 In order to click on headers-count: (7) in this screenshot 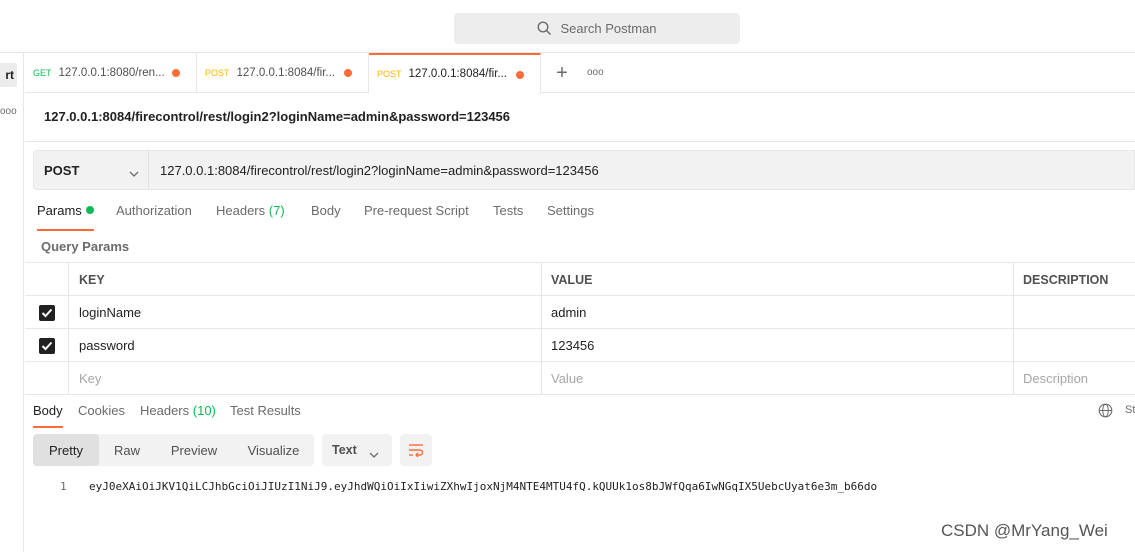, I will do `click(276, 210)`.